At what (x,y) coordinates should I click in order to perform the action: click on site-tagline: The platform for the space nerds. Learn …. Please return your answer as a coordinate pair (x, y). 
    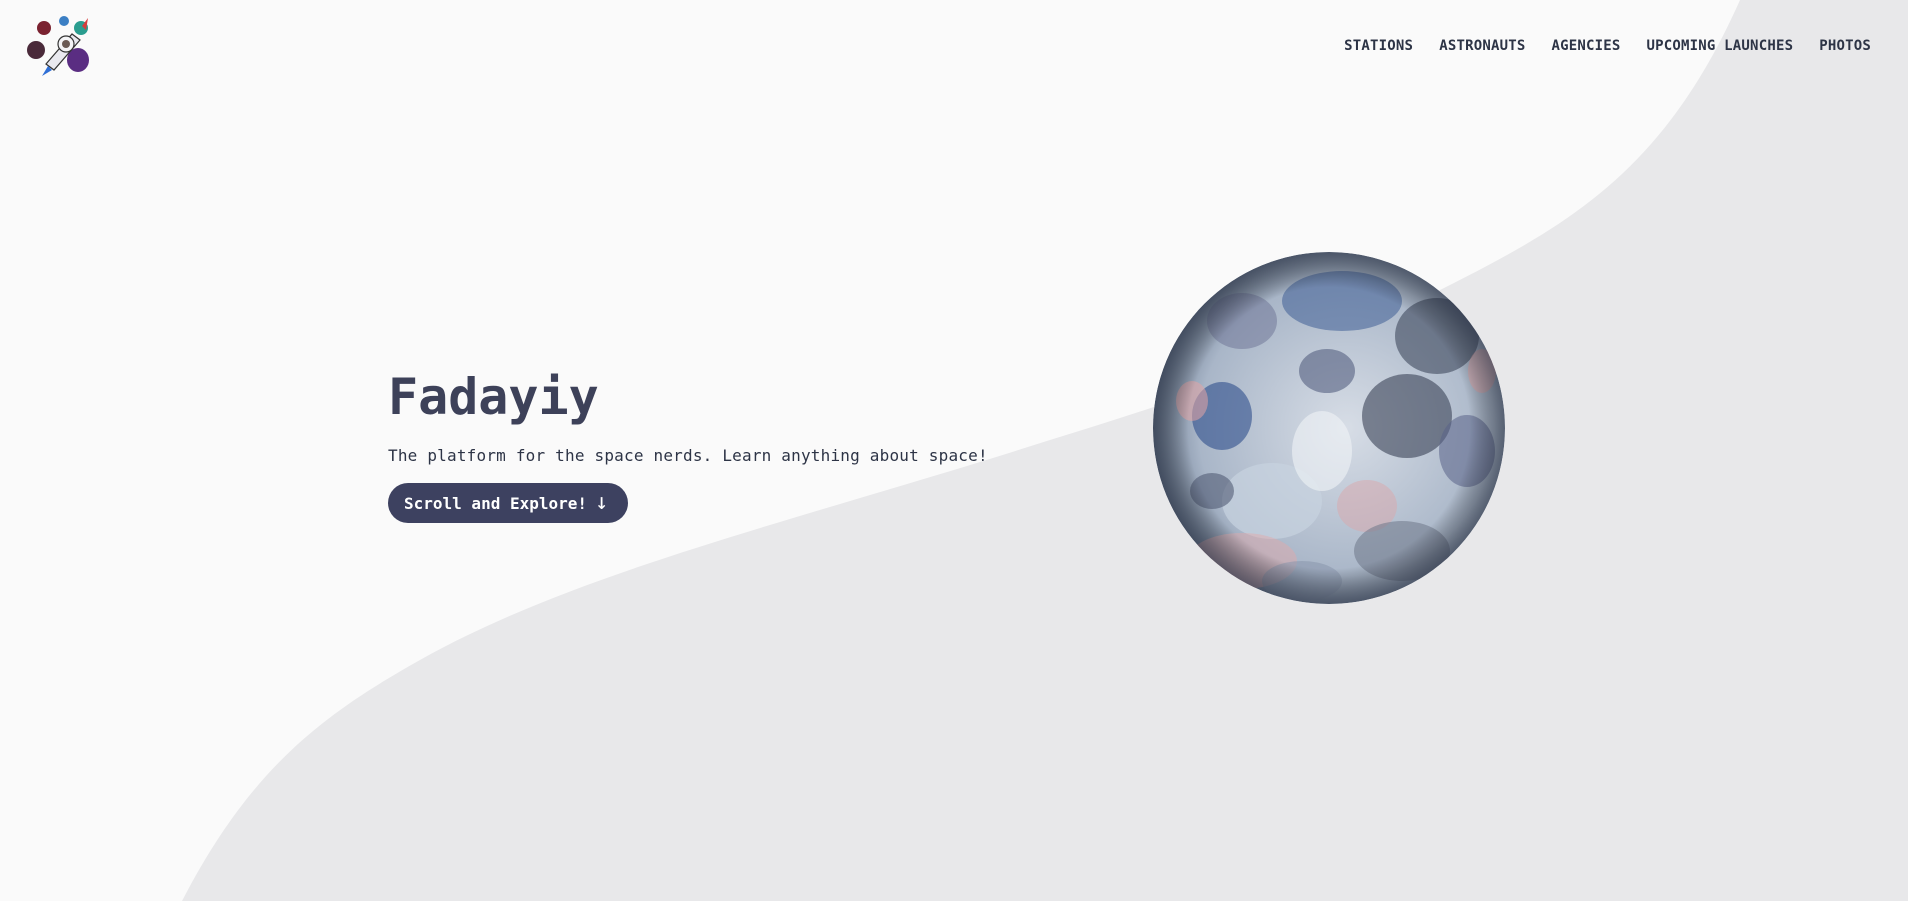
    Looking at the image, I should click on (688, 455).